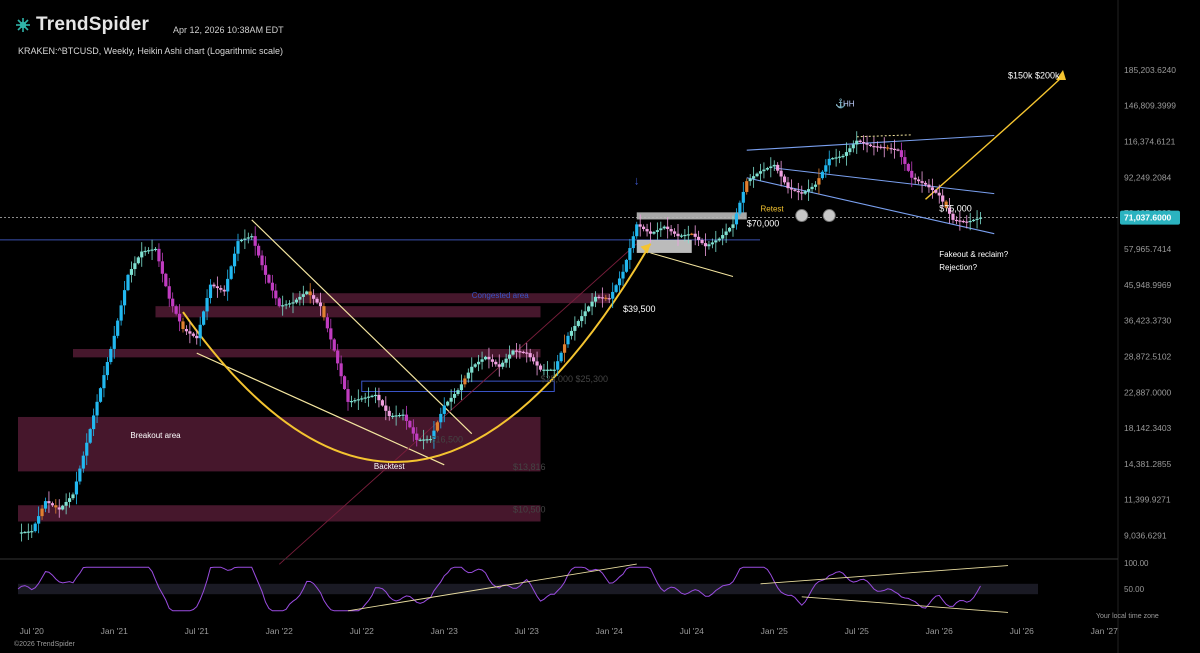 Image resolution: width=1200 pixels, height=653 pixels. Describe the element at coordinates (609, 631) in the screenshot. I see `x-tick-label: Jan '24` at that location.